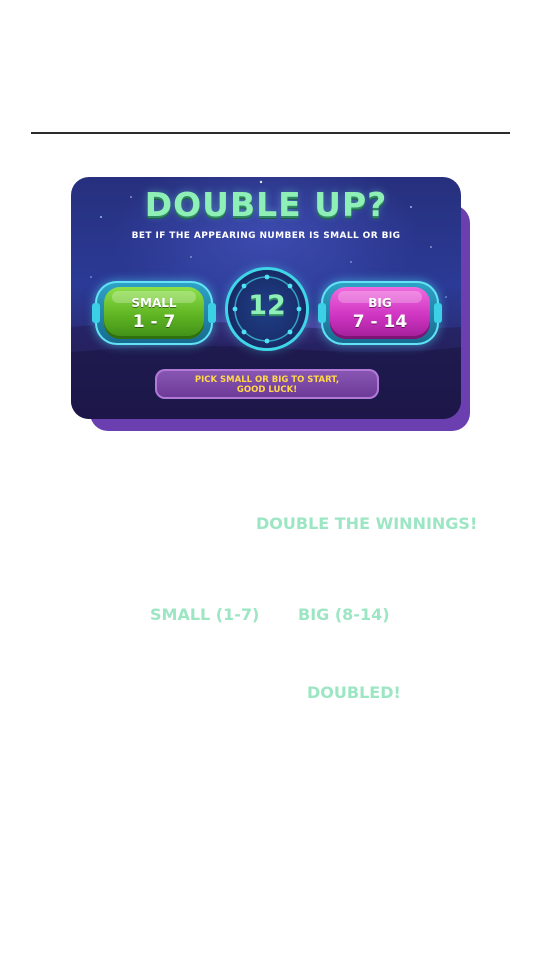 Image resolution: width=540 pixels, height=960 pixels. I want to click on big-bet-face: BIG 7 - 14, so click(380, 313).